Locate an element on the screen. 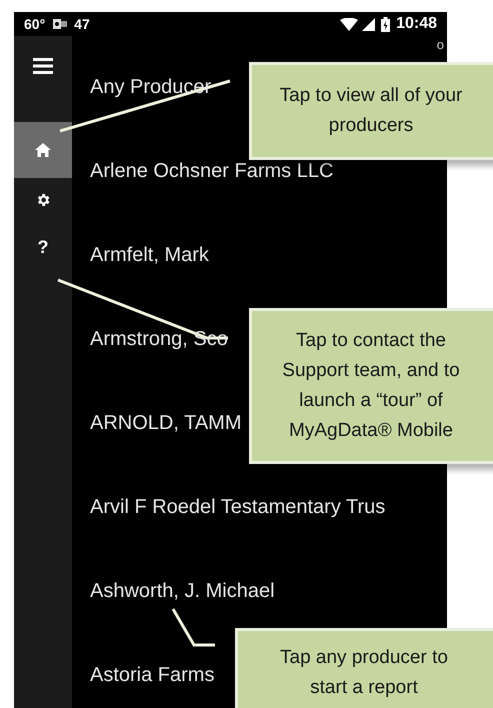 The image size is (493, 708). producer-item: Arvil F Roedel Testamentary Trus is located at coordinates (238, 507).